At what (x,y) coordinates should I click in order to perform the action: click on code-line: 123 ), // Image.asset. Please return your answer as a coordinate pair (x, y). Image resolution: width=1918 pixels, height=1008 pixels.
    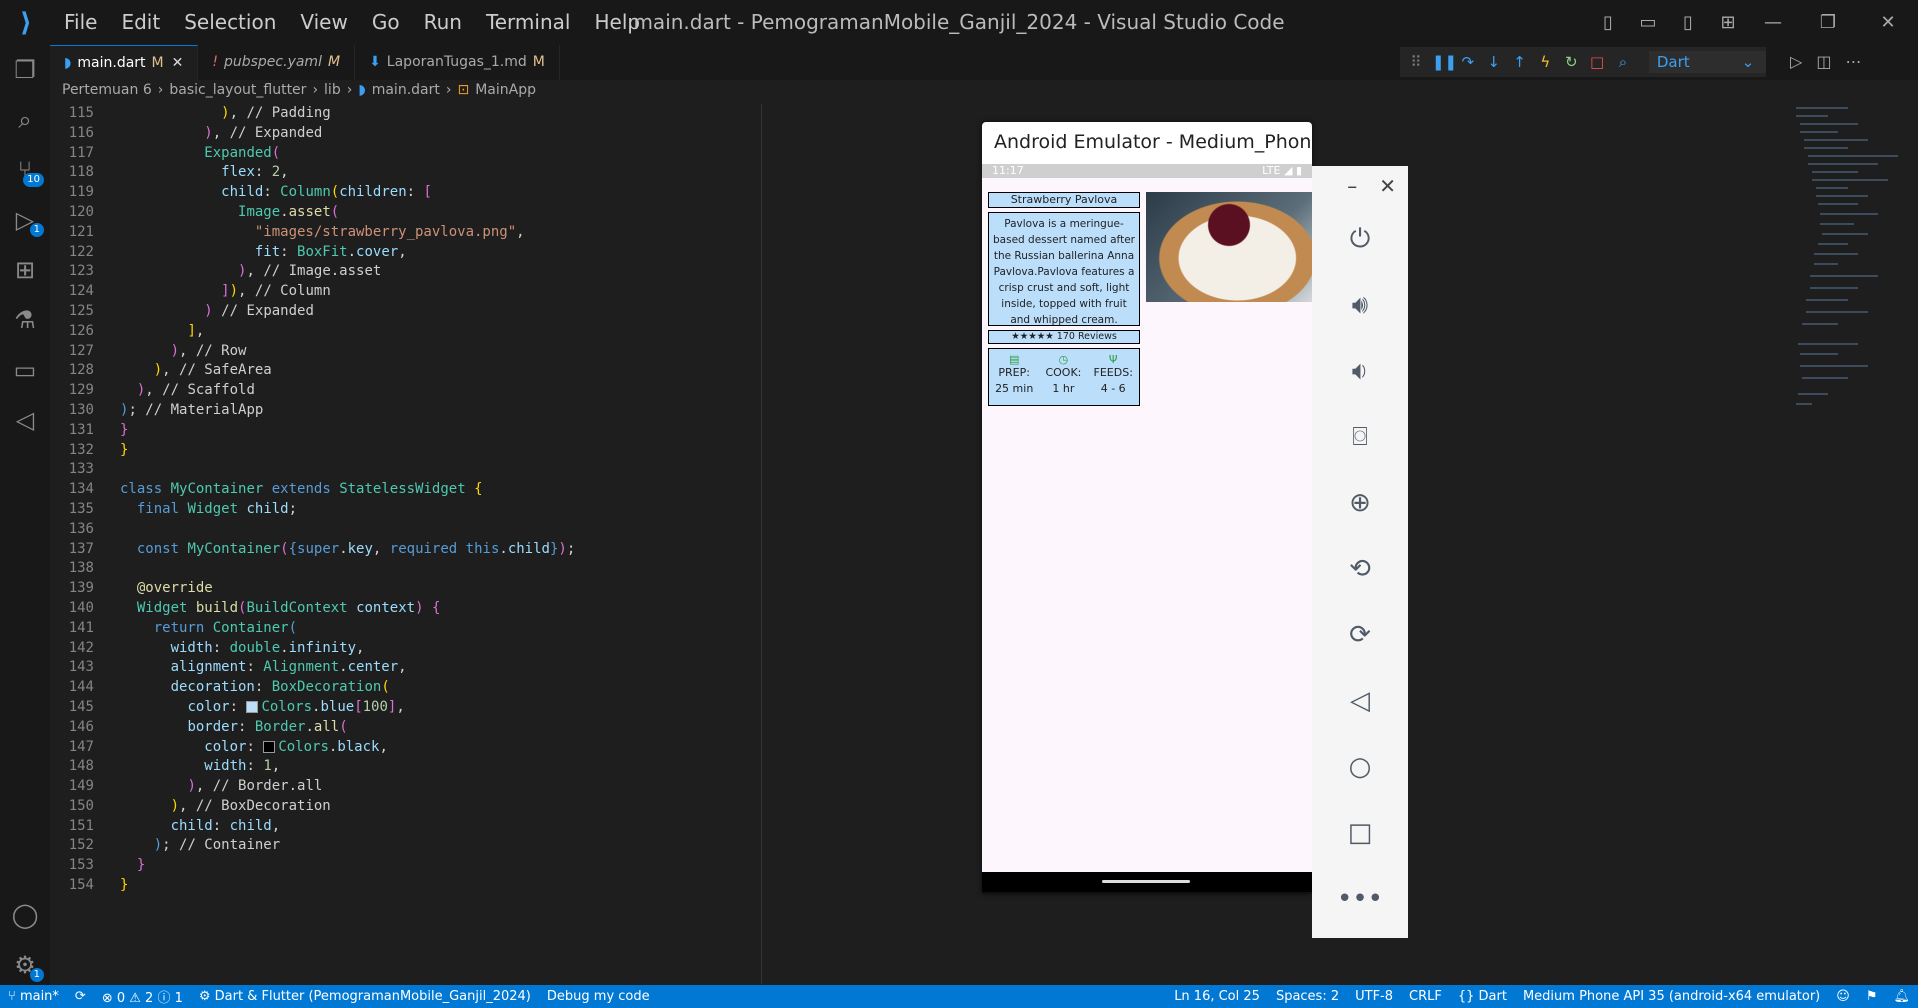
    Looking at the image, I should click on (405, 272).